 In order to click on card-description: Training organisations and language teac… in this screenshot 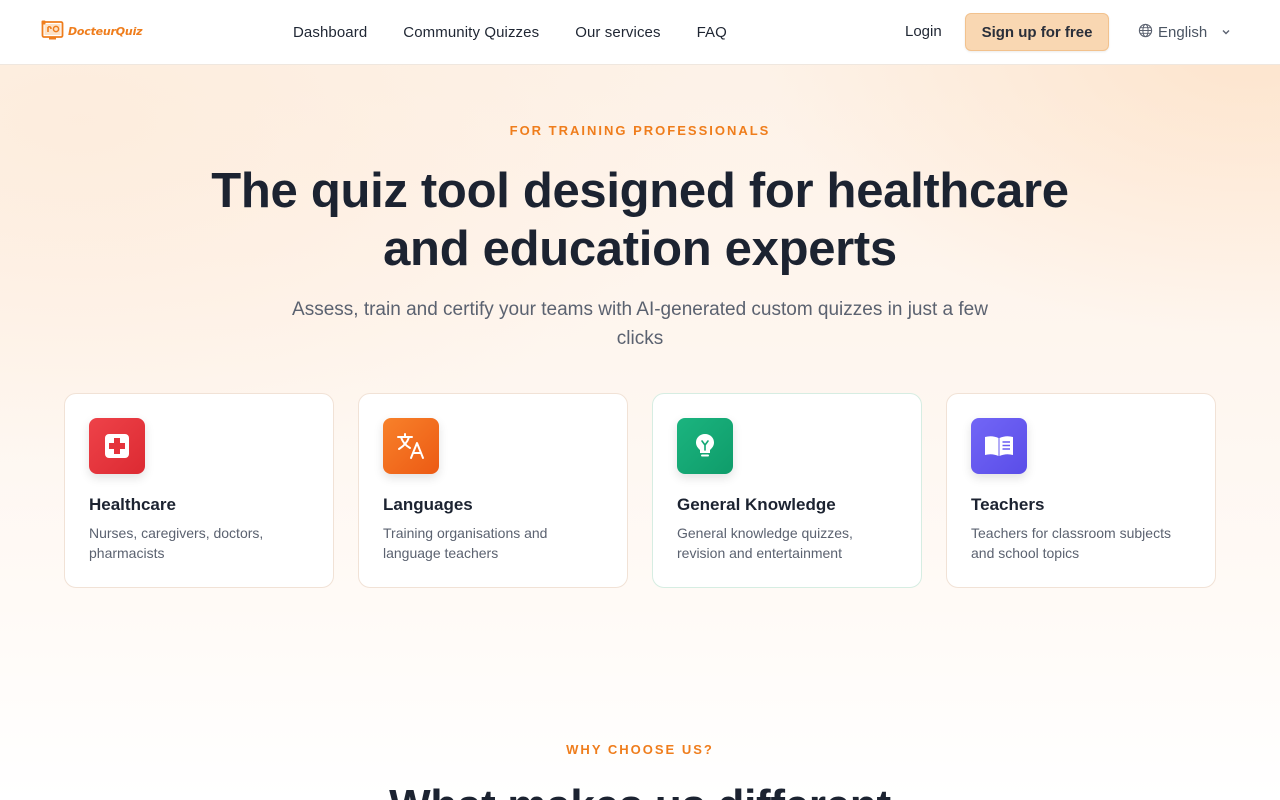, I will do `click(465, 543)`.